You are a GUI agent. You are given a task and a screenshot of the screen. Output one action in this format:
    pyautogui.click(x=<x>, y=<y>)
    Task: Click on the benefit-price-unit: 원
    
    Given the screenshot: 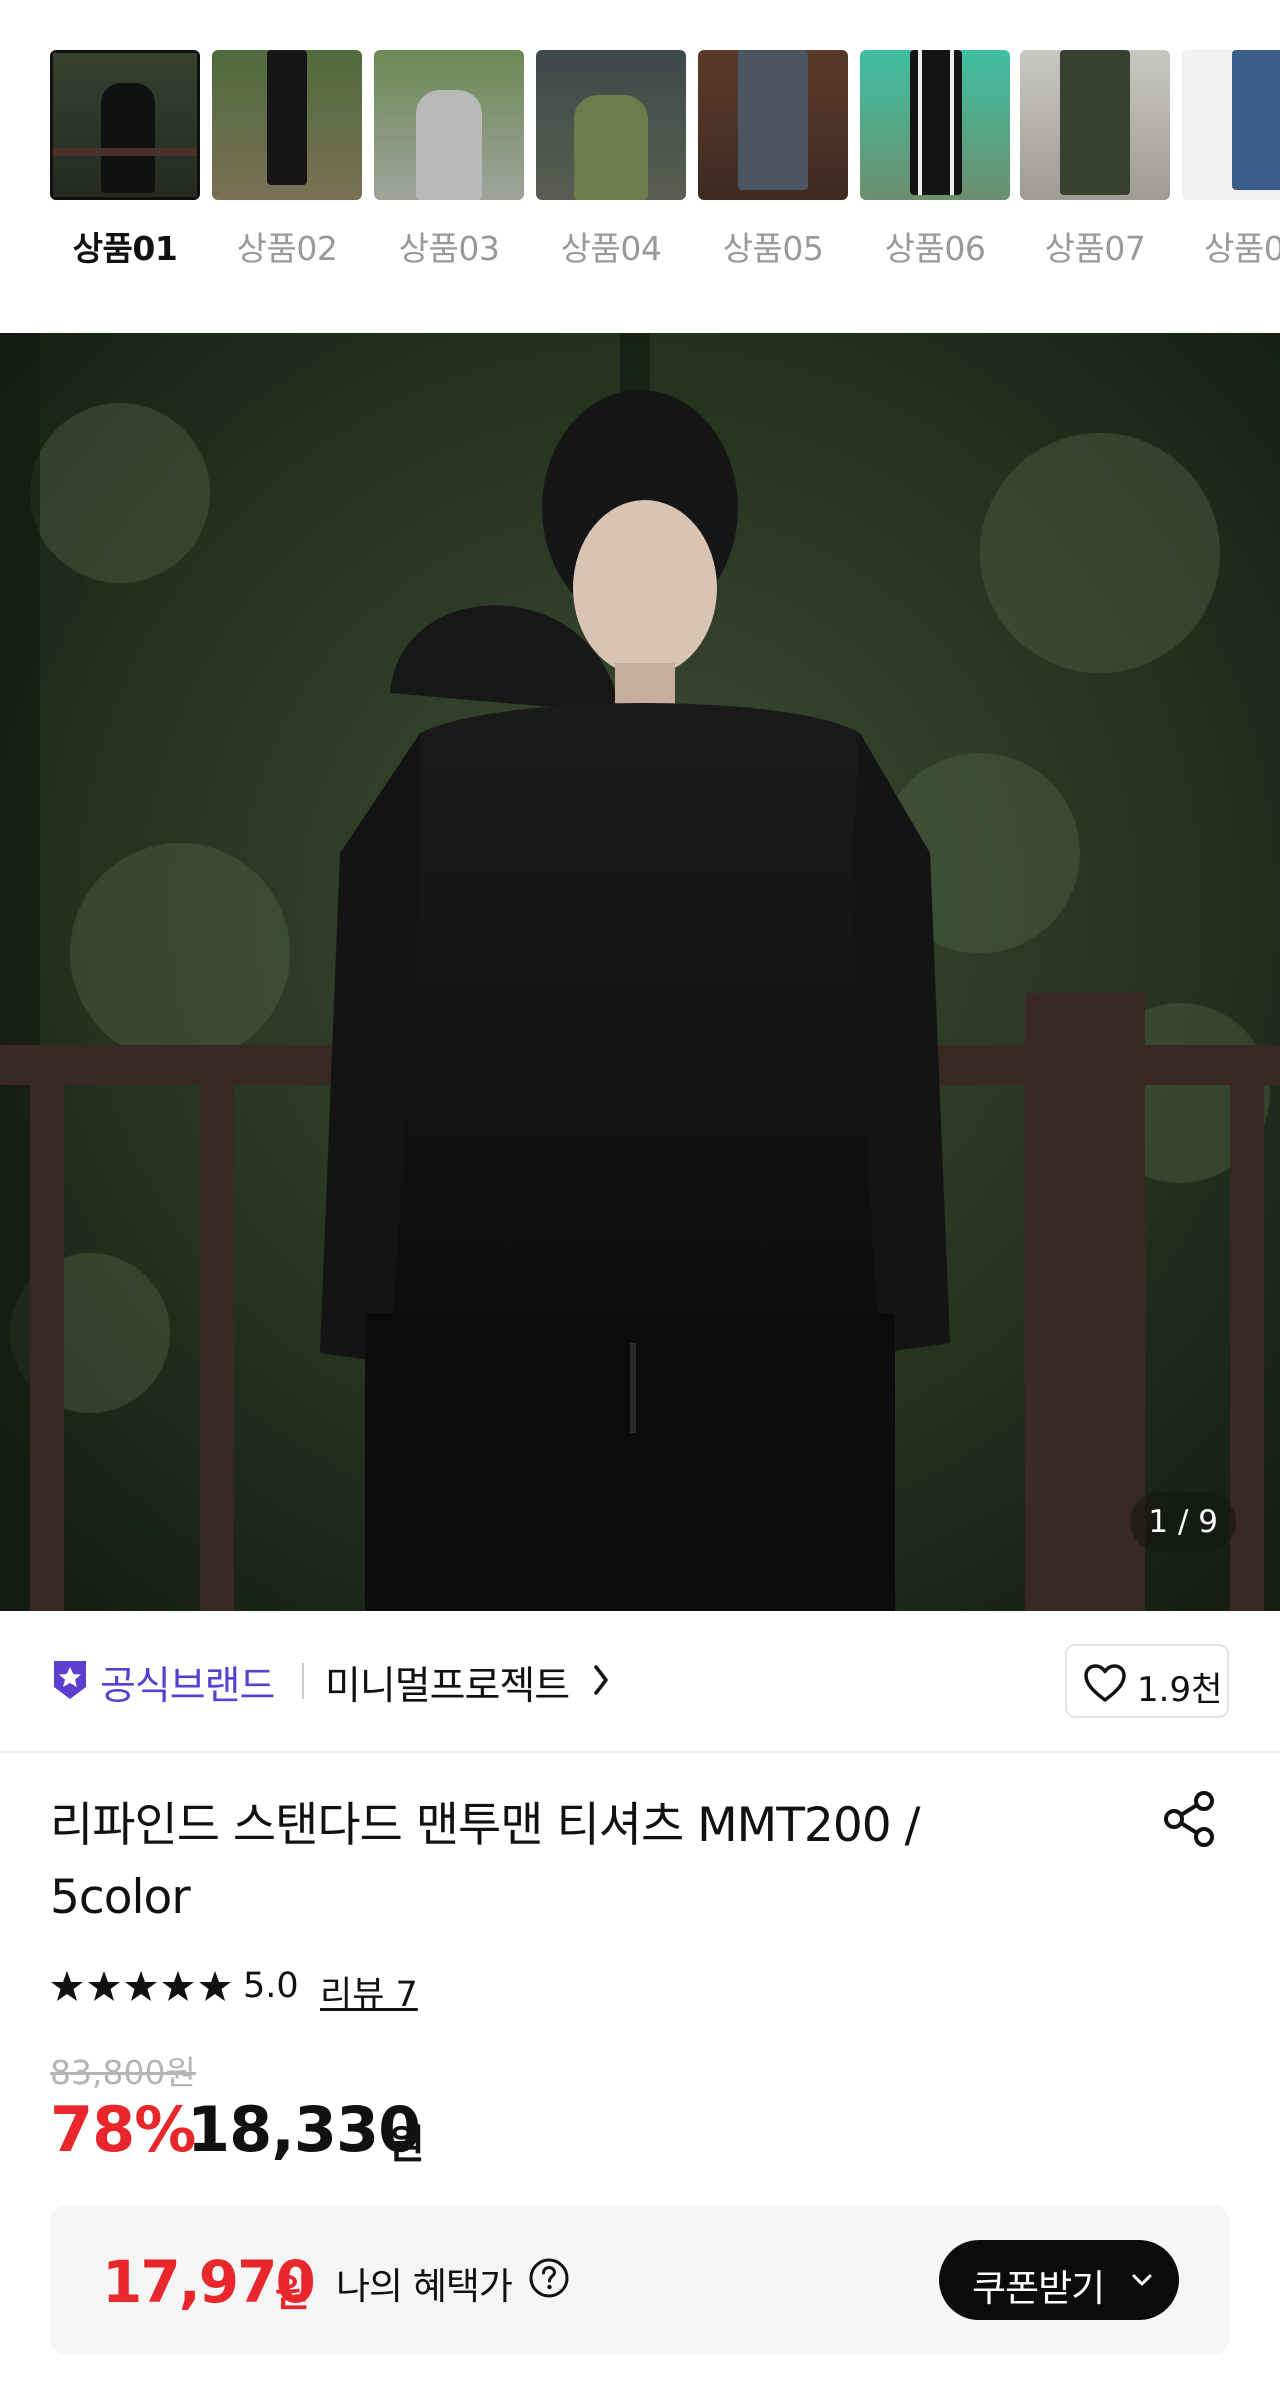 What is the action you would take?
    pyautogui.click(x=292, y=2293)
    